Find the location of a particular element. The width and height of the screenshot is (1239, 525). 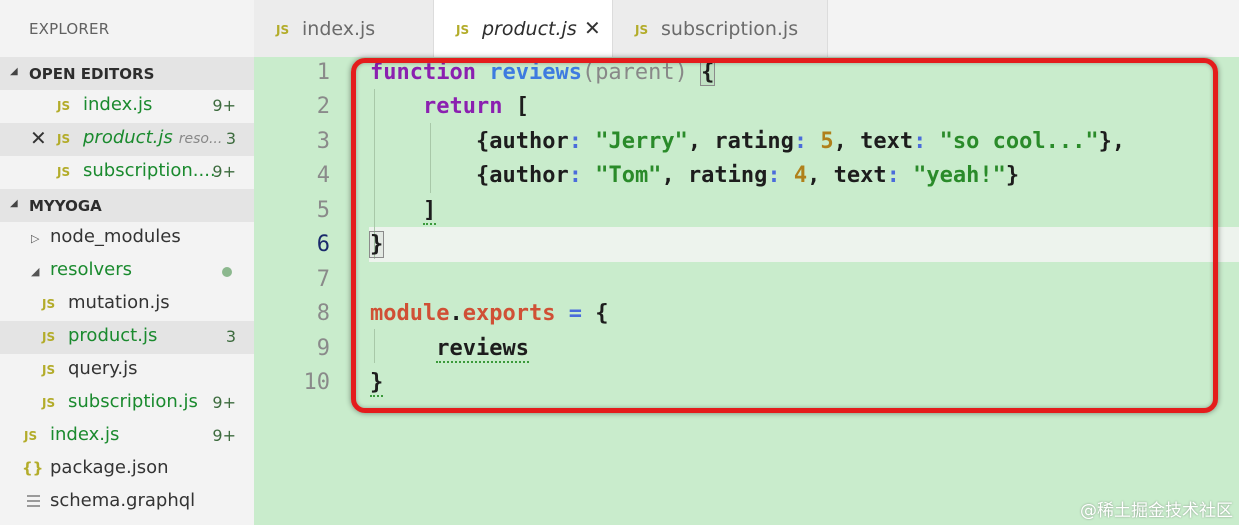

tree-item-label: subscription.js is located at coordinates (133, 401).